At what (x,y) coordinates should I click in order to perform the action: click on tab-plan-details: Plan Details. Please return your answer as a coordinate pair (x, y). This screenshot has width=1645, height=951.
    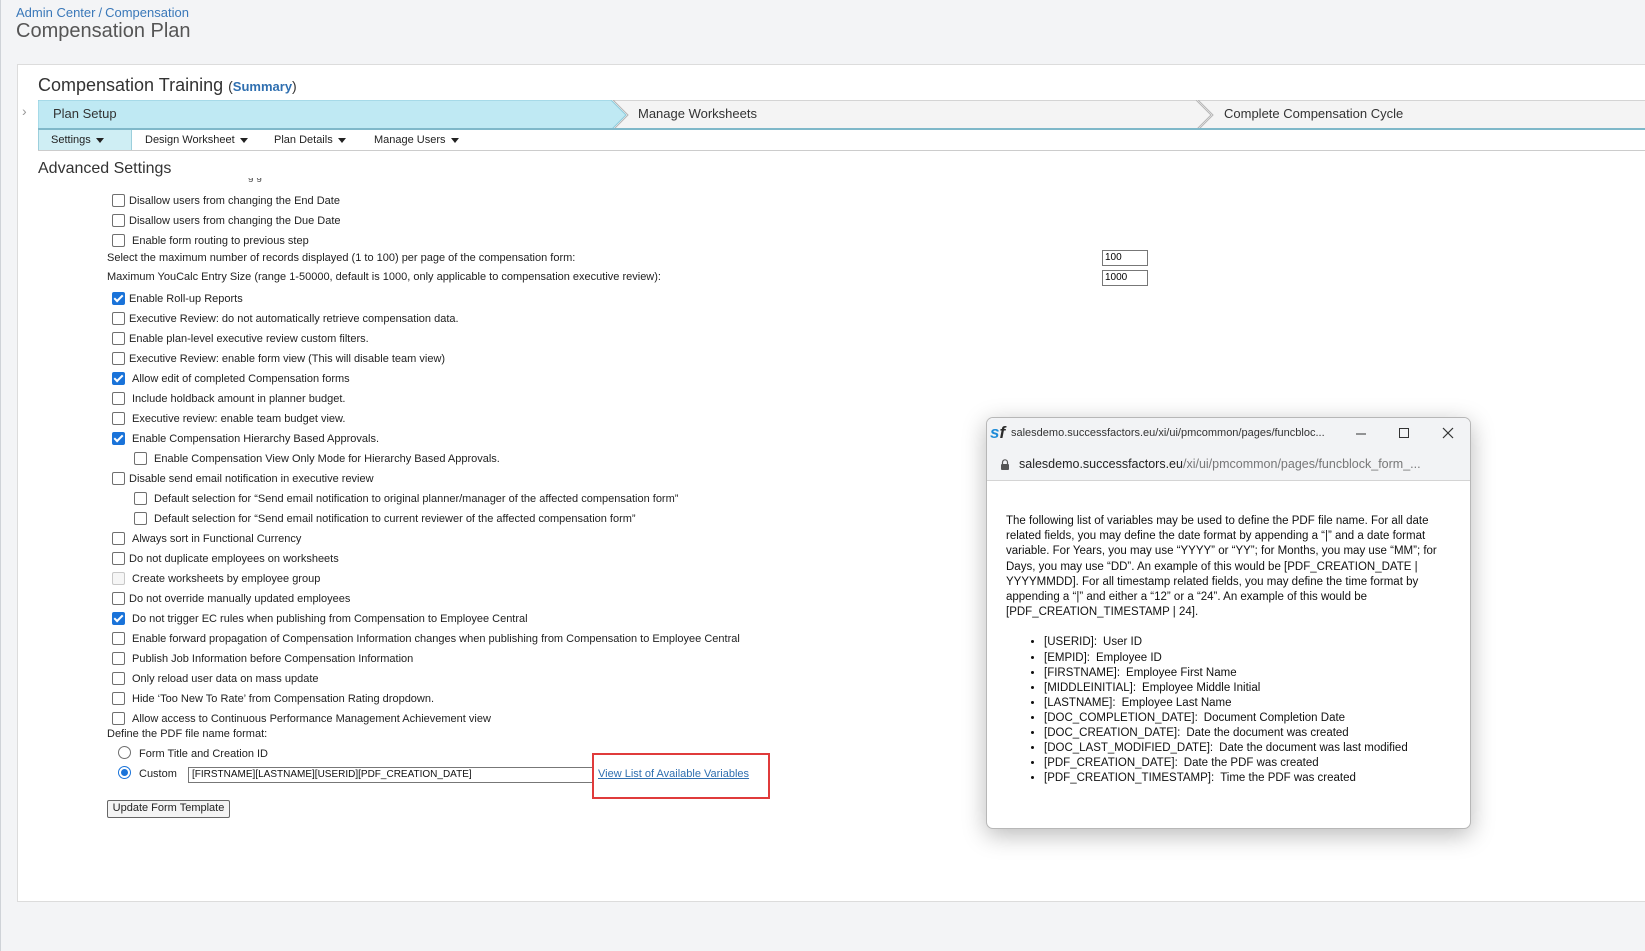
    Looking at the image, I should click on (310, 140).